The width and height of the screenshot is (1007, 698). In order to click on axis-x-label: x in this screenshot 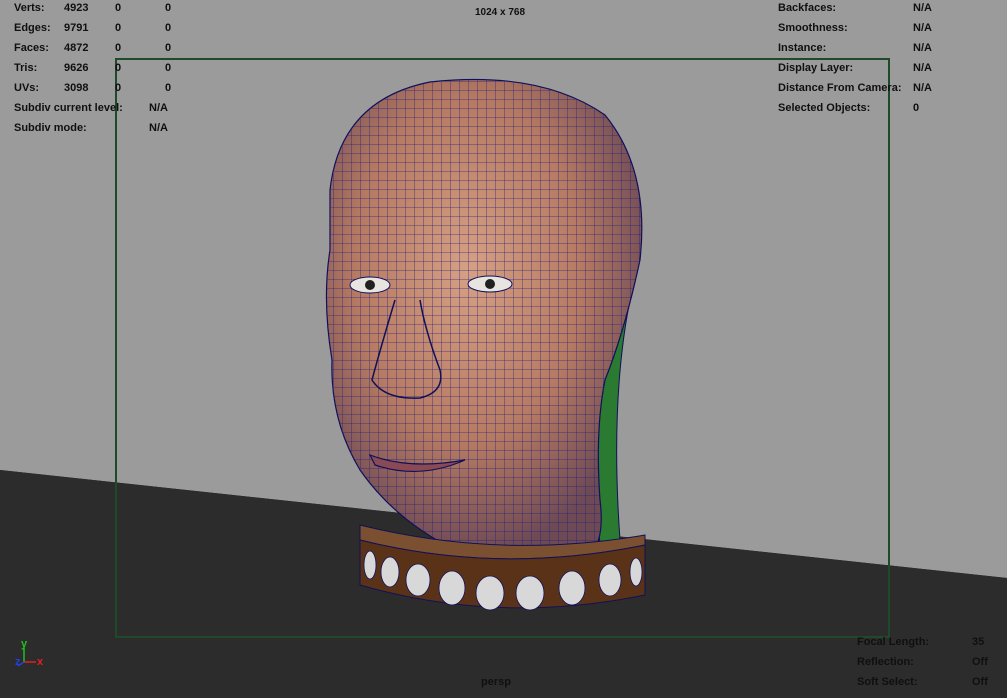, I will do `click(40, 662)`.